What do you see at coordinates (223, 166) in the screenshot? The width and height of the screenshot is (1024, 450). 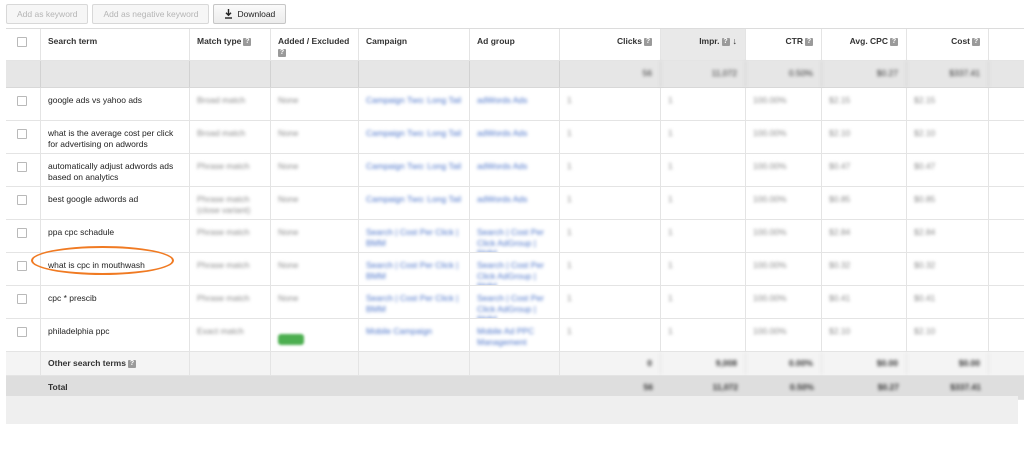 I see `match-type: Phrase match` at bounding box center [223, 166].